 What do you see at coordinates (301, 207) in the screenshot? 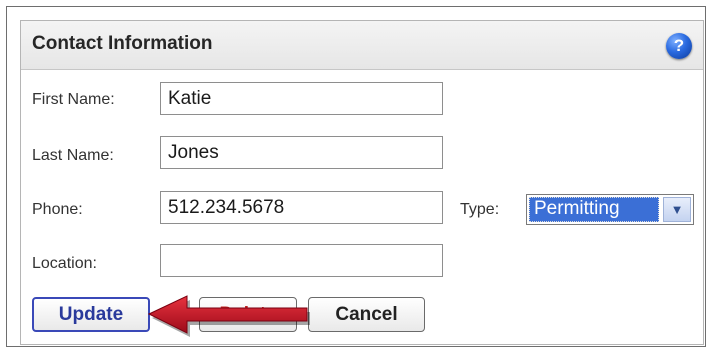
I see `phone-field` at bounding box center [301, 207].